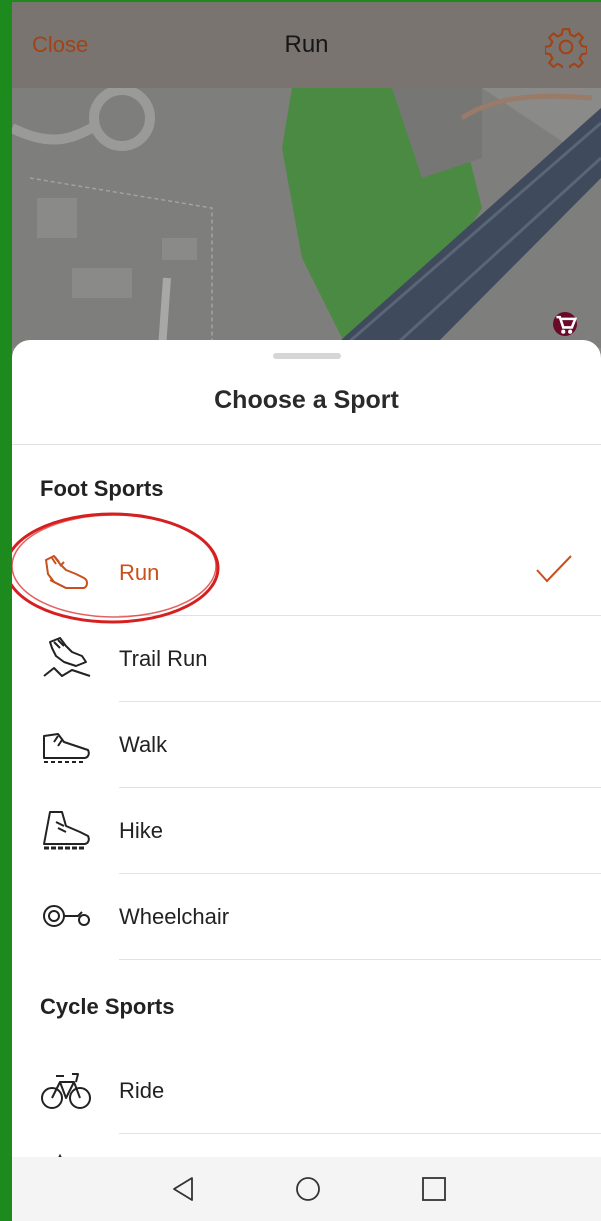 The height and width of the screenshot is (1221, 601). Describe the element at coordinates (141, 830) in the screenshot. I see `sport-item-label: Hike` at that location.